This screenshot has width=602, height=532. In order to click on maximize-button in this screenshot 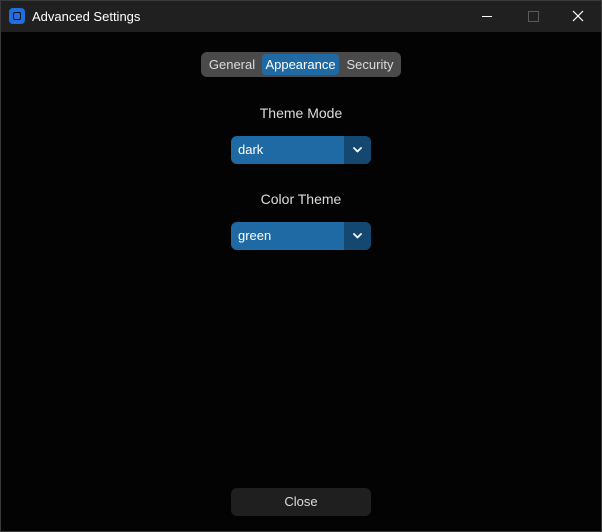, I will do `click(533, 16)`.